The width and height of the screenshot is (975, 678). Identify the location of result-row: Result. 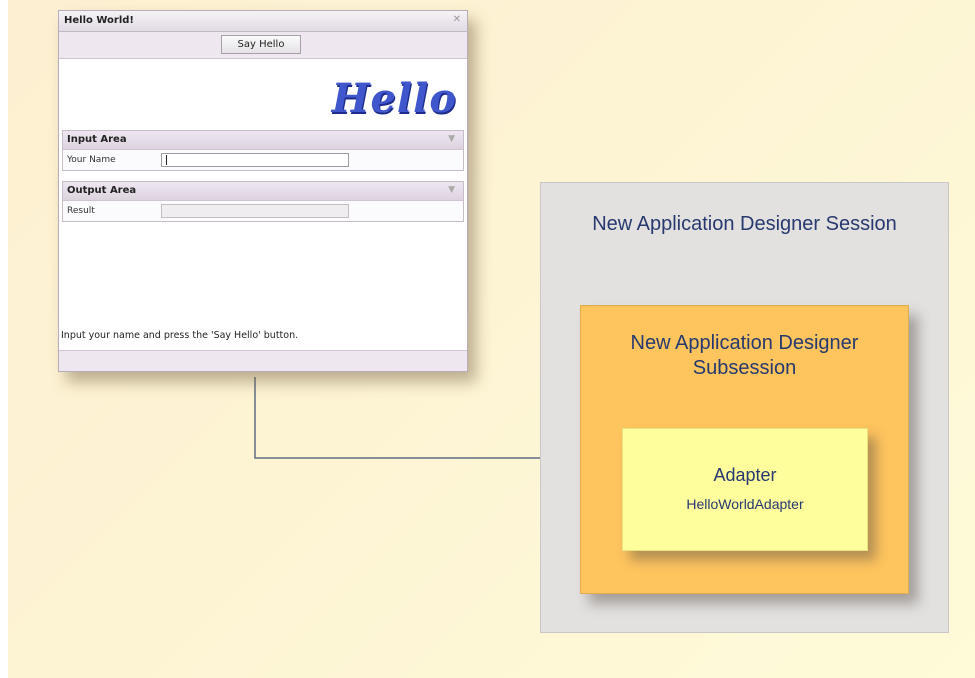
(263, 211).